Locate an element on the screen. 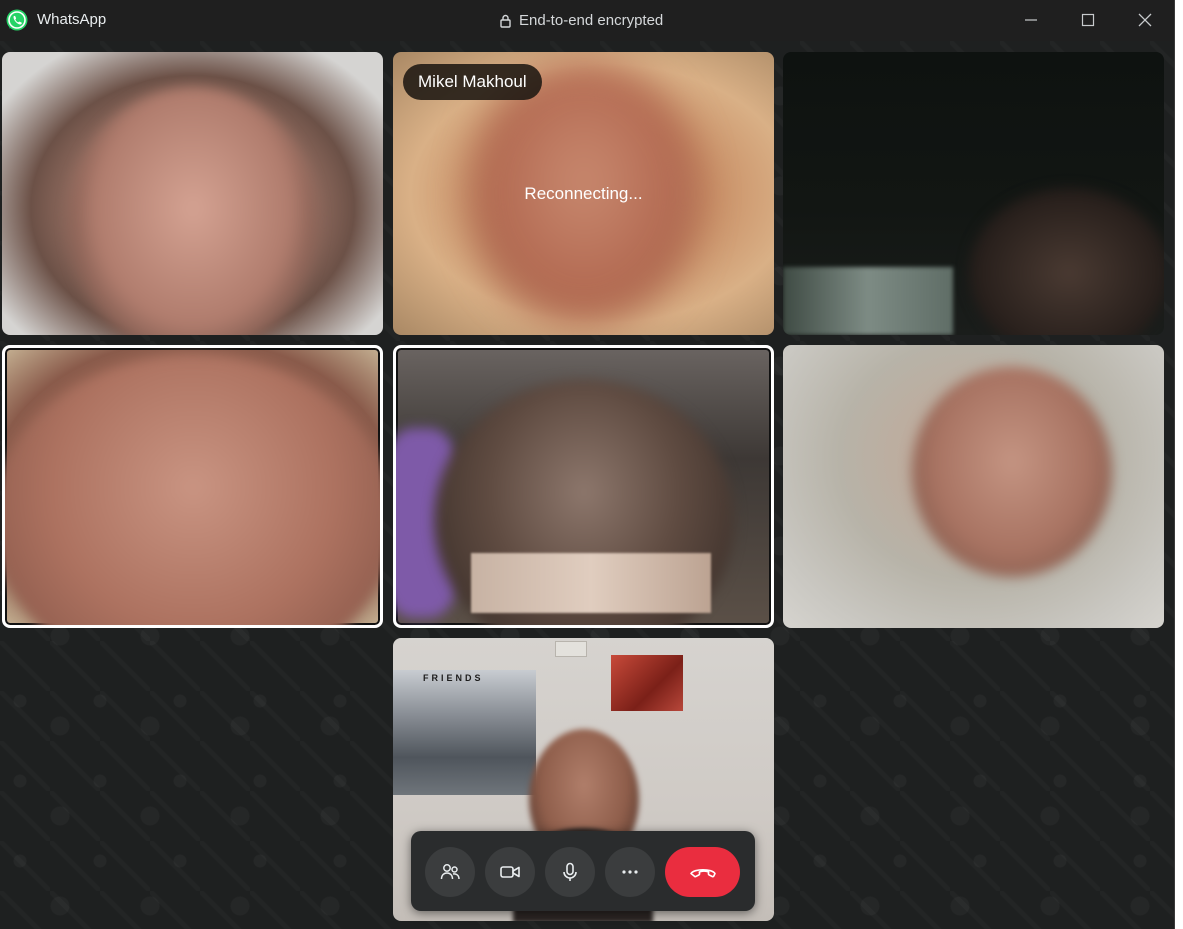 The image size is (1183, 929). close-button is located at coordinates (1145, 20).